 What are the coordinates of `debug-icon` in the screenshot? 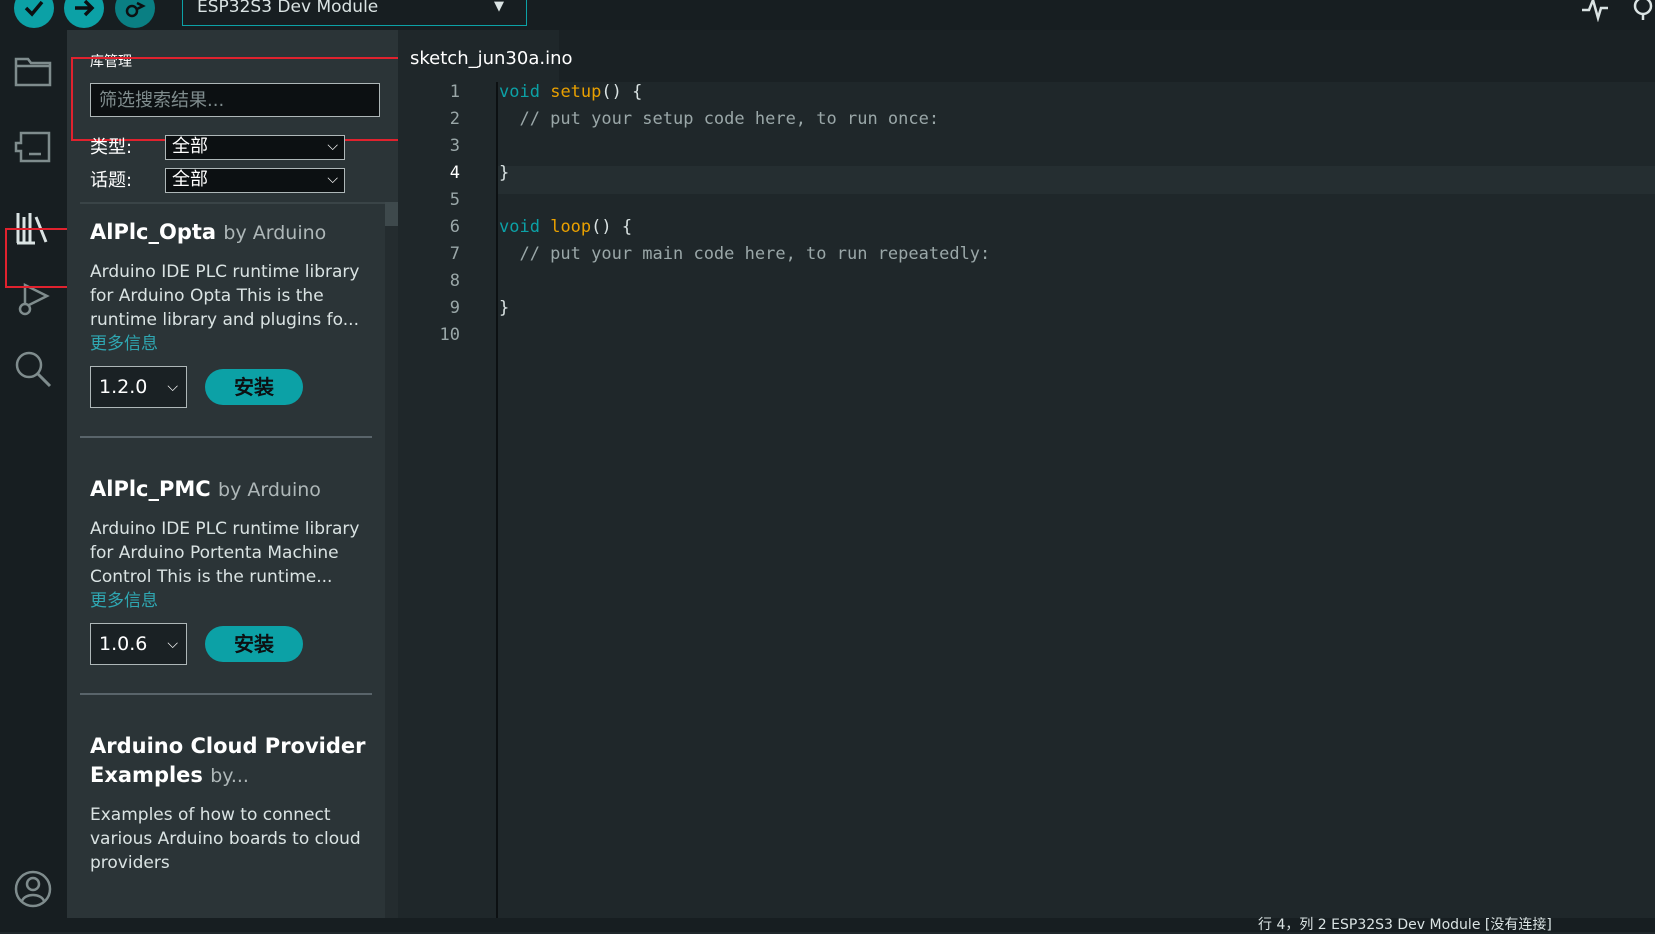 It's located at (135, 14).